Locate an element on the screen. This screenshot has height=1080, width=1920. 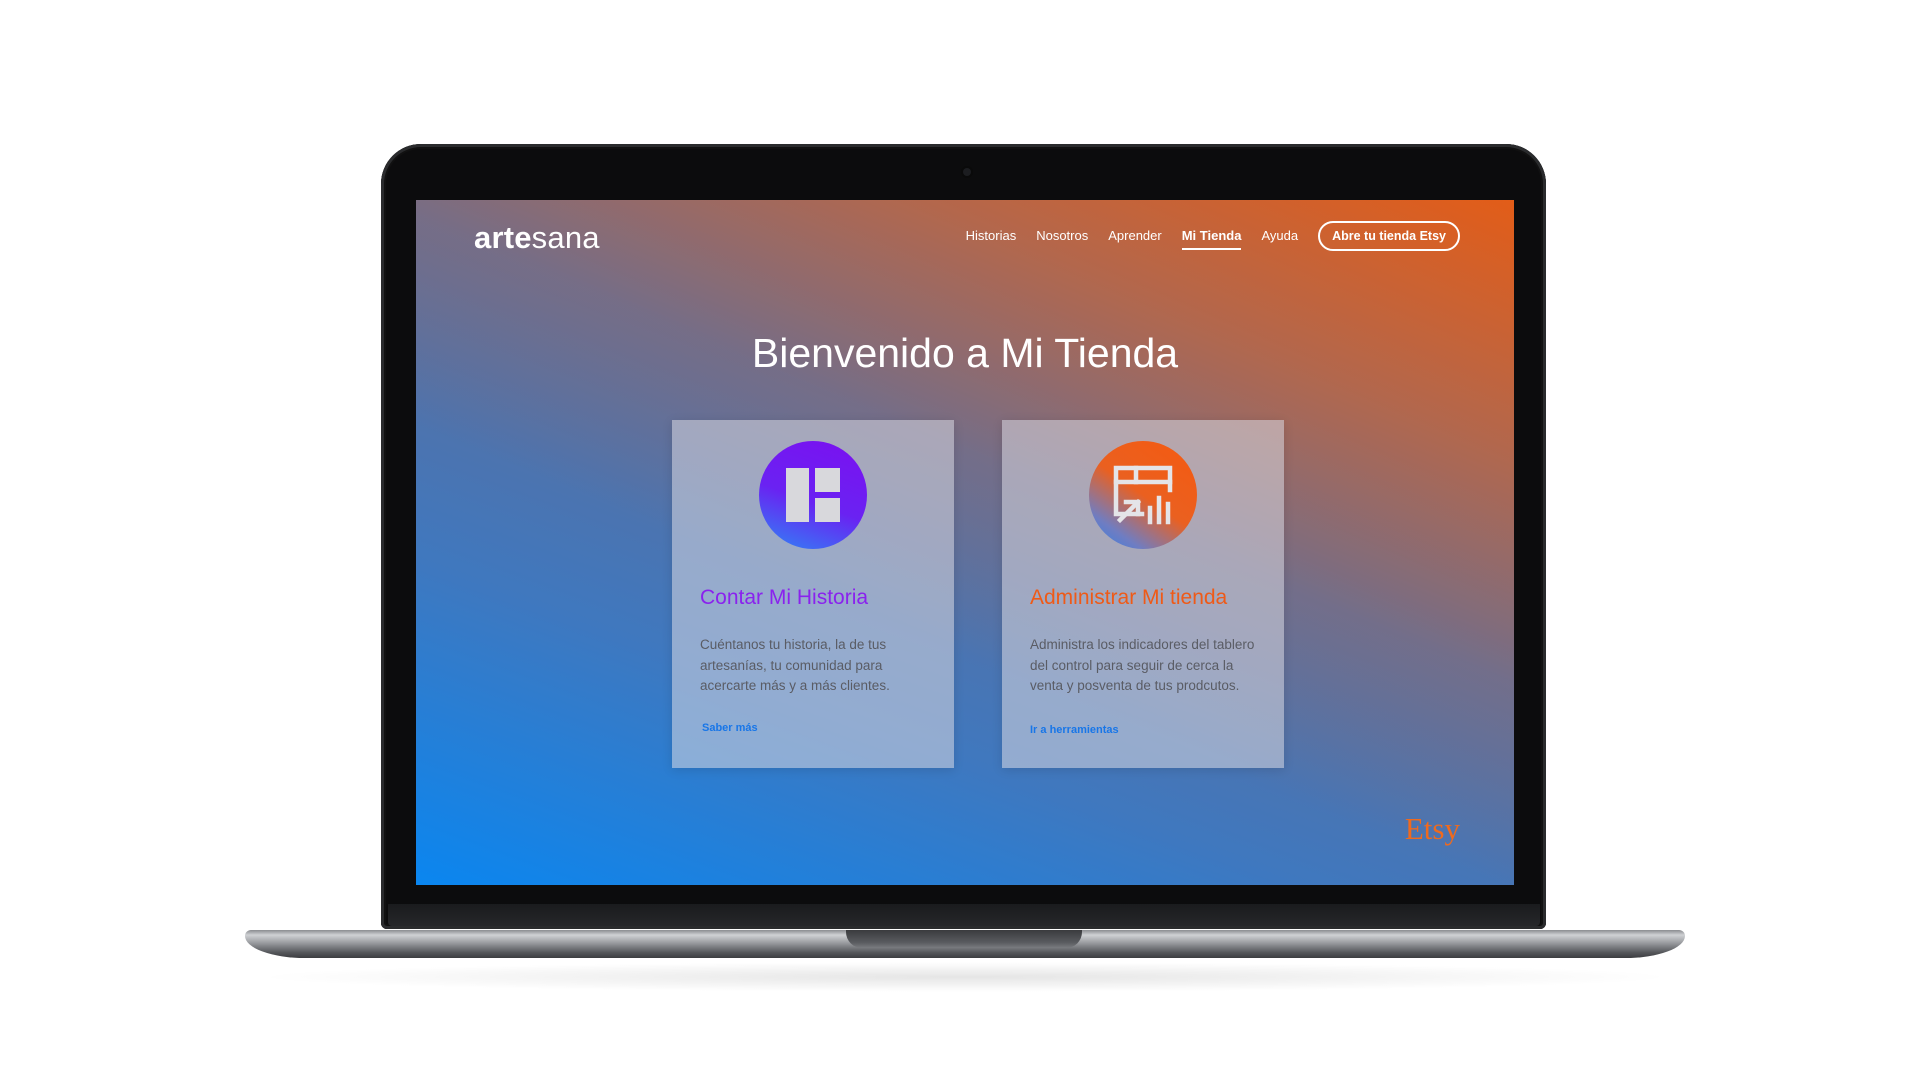
page-title: Bienvenido a Mi Tienda is located at coordinates (965, 353).